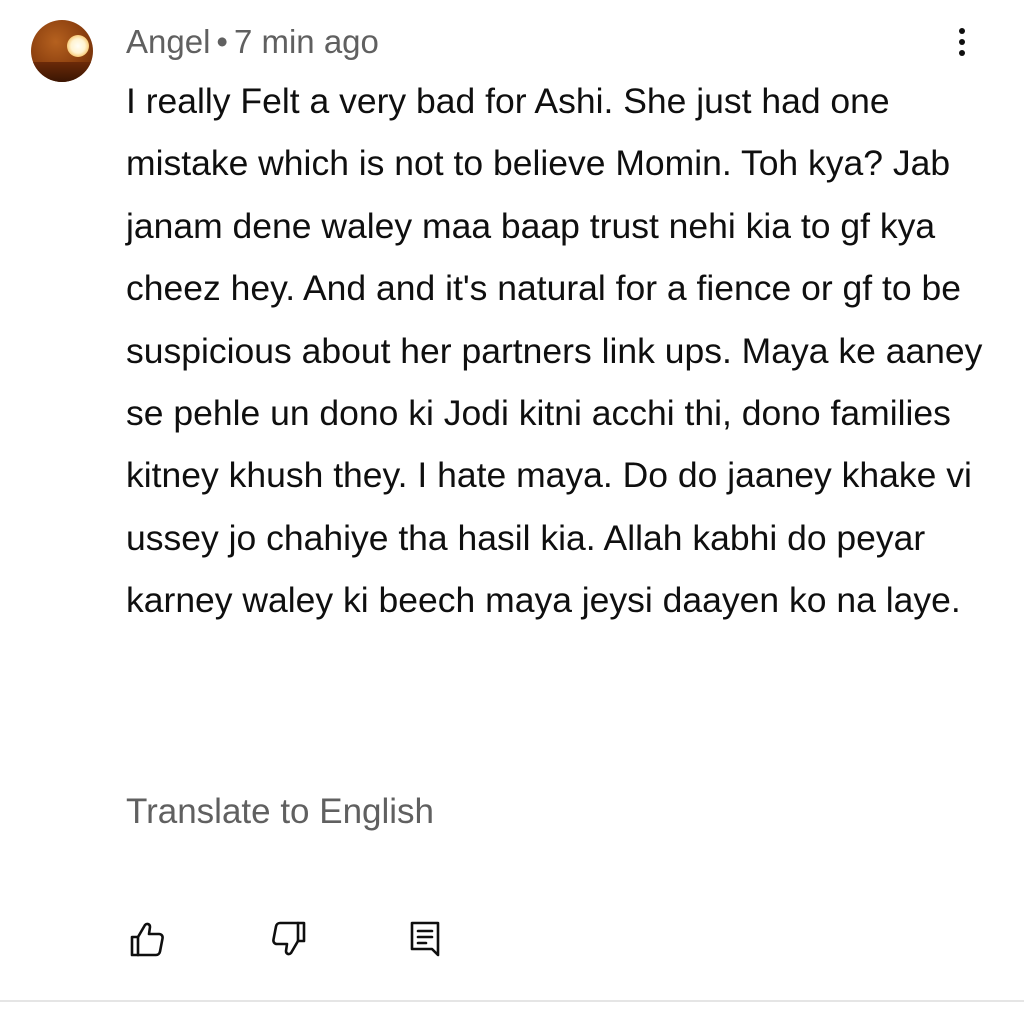 The width and height of the screenshot is (1024, 1014). I want to click on like-button, so click(146, 939).